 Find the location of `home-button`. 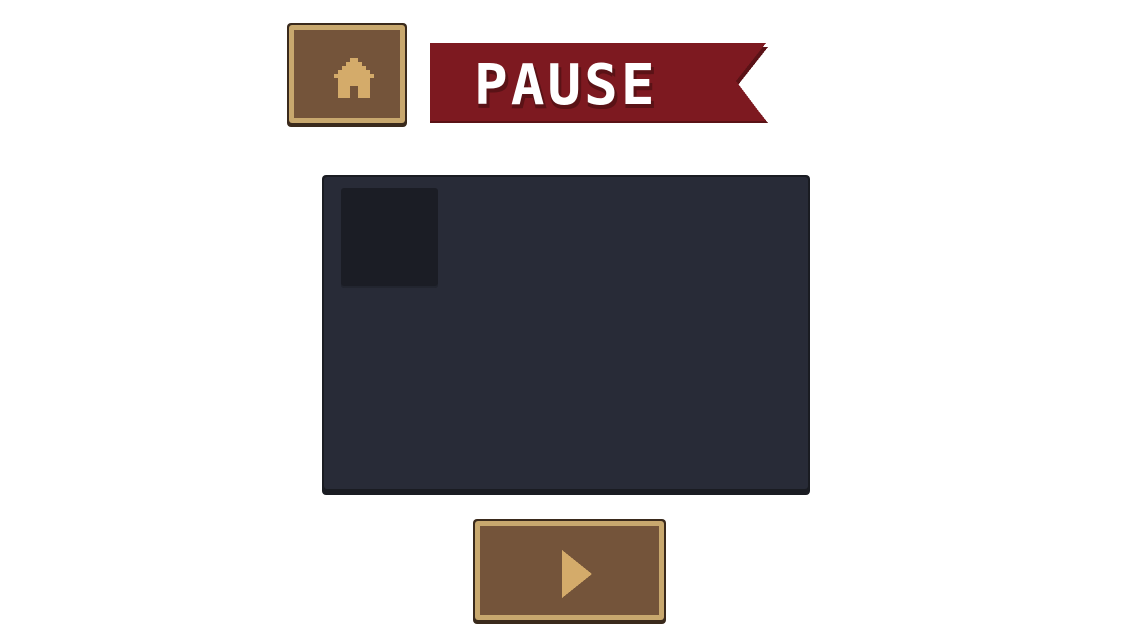

home-button is located at coordinates (347, 75).